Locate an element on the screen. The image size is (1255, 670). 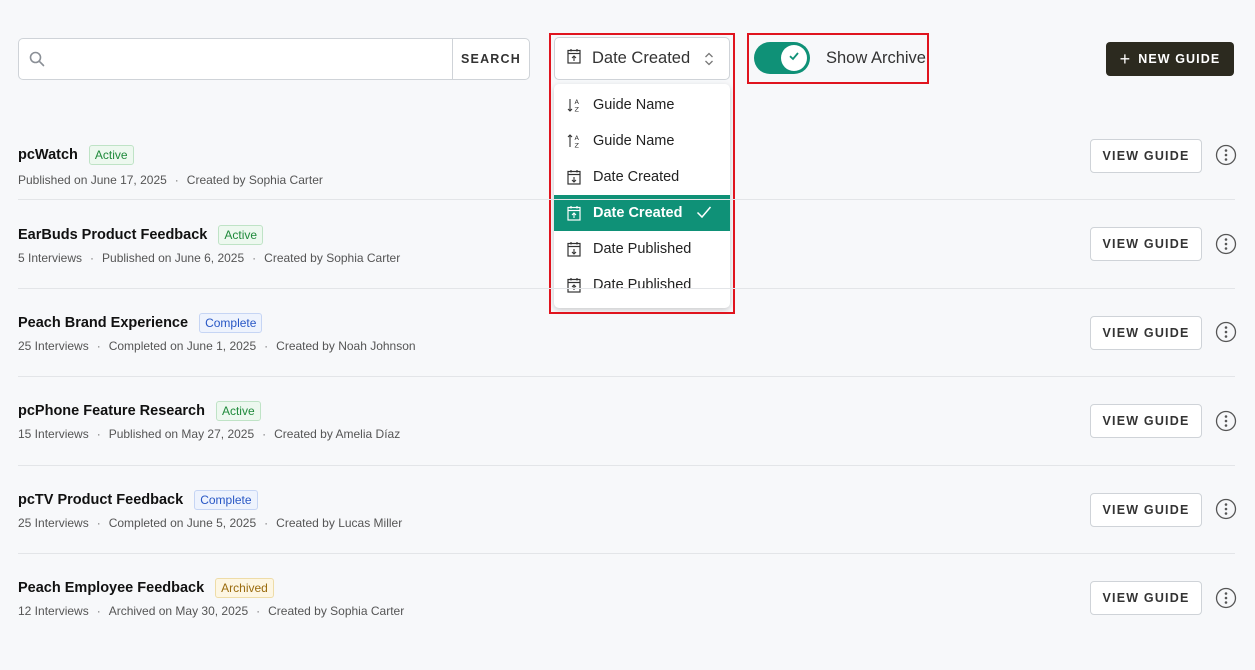
interview-count: 5 Interviews is located at coordinates (50, 258).